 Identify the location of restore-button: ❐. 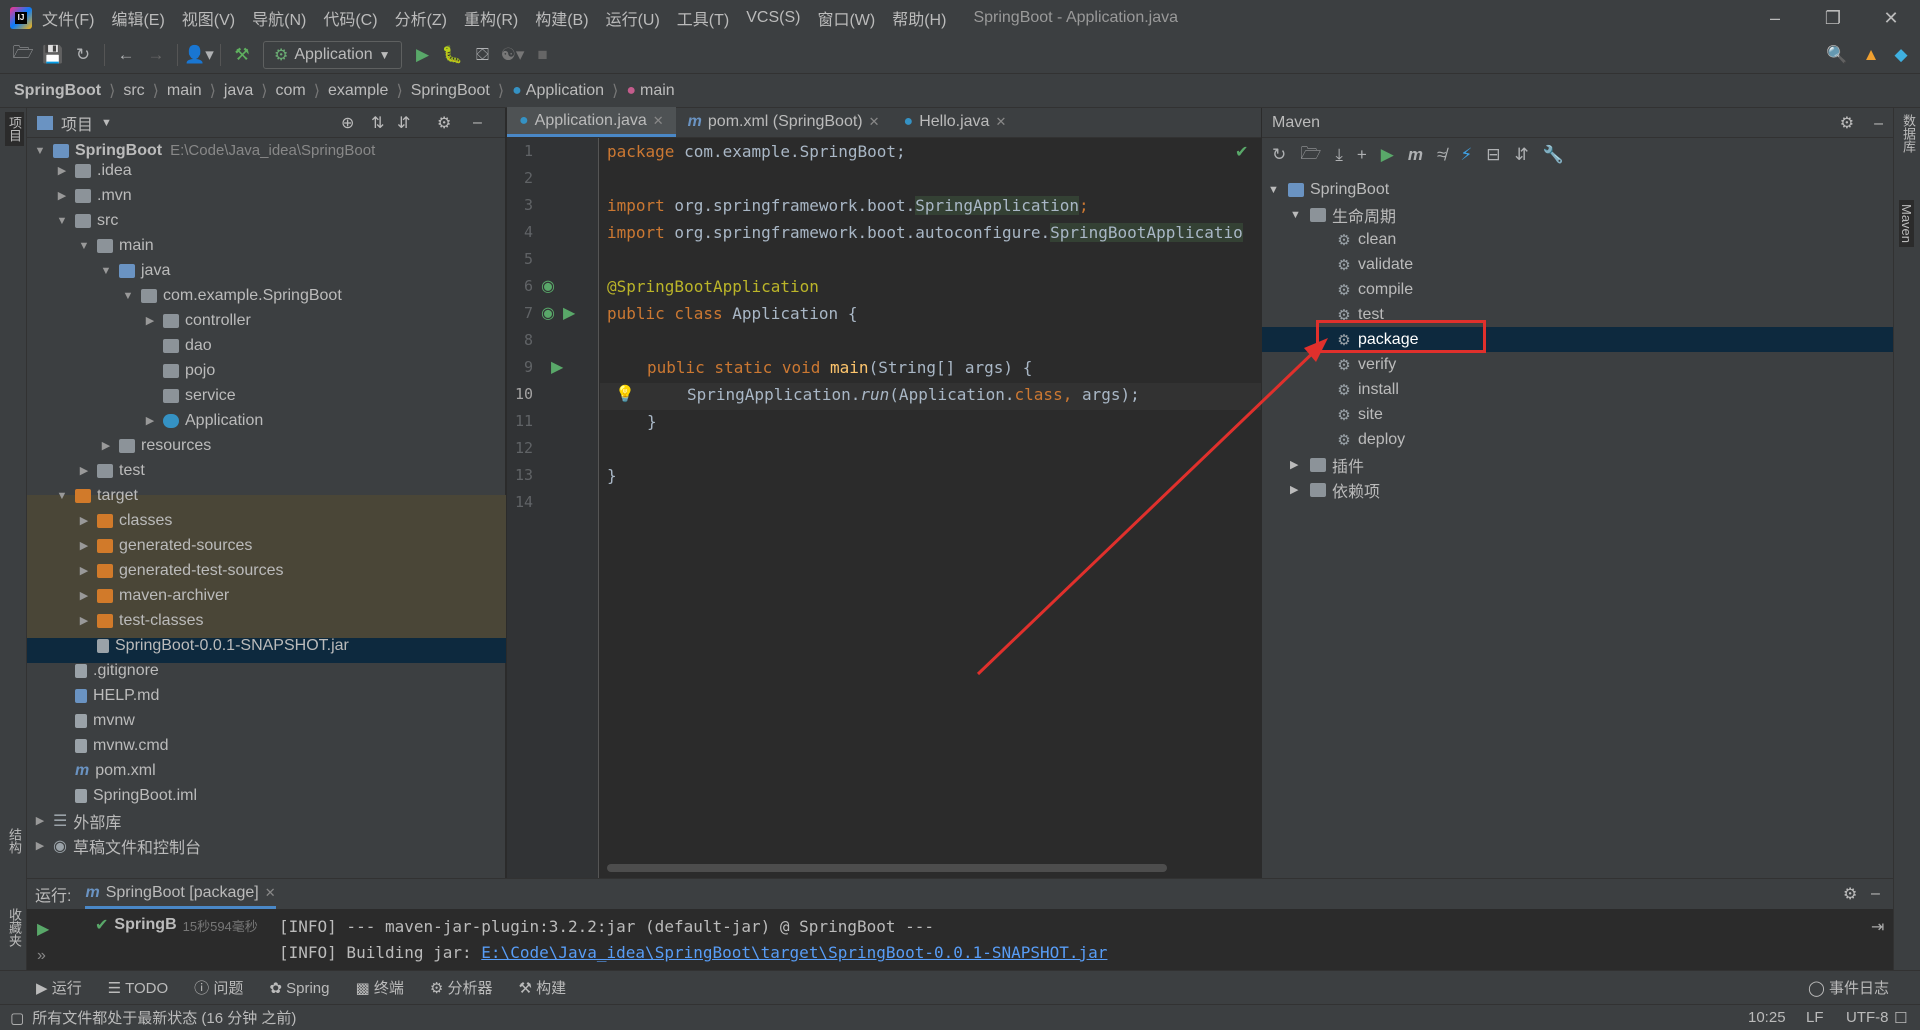
(1833, 18).